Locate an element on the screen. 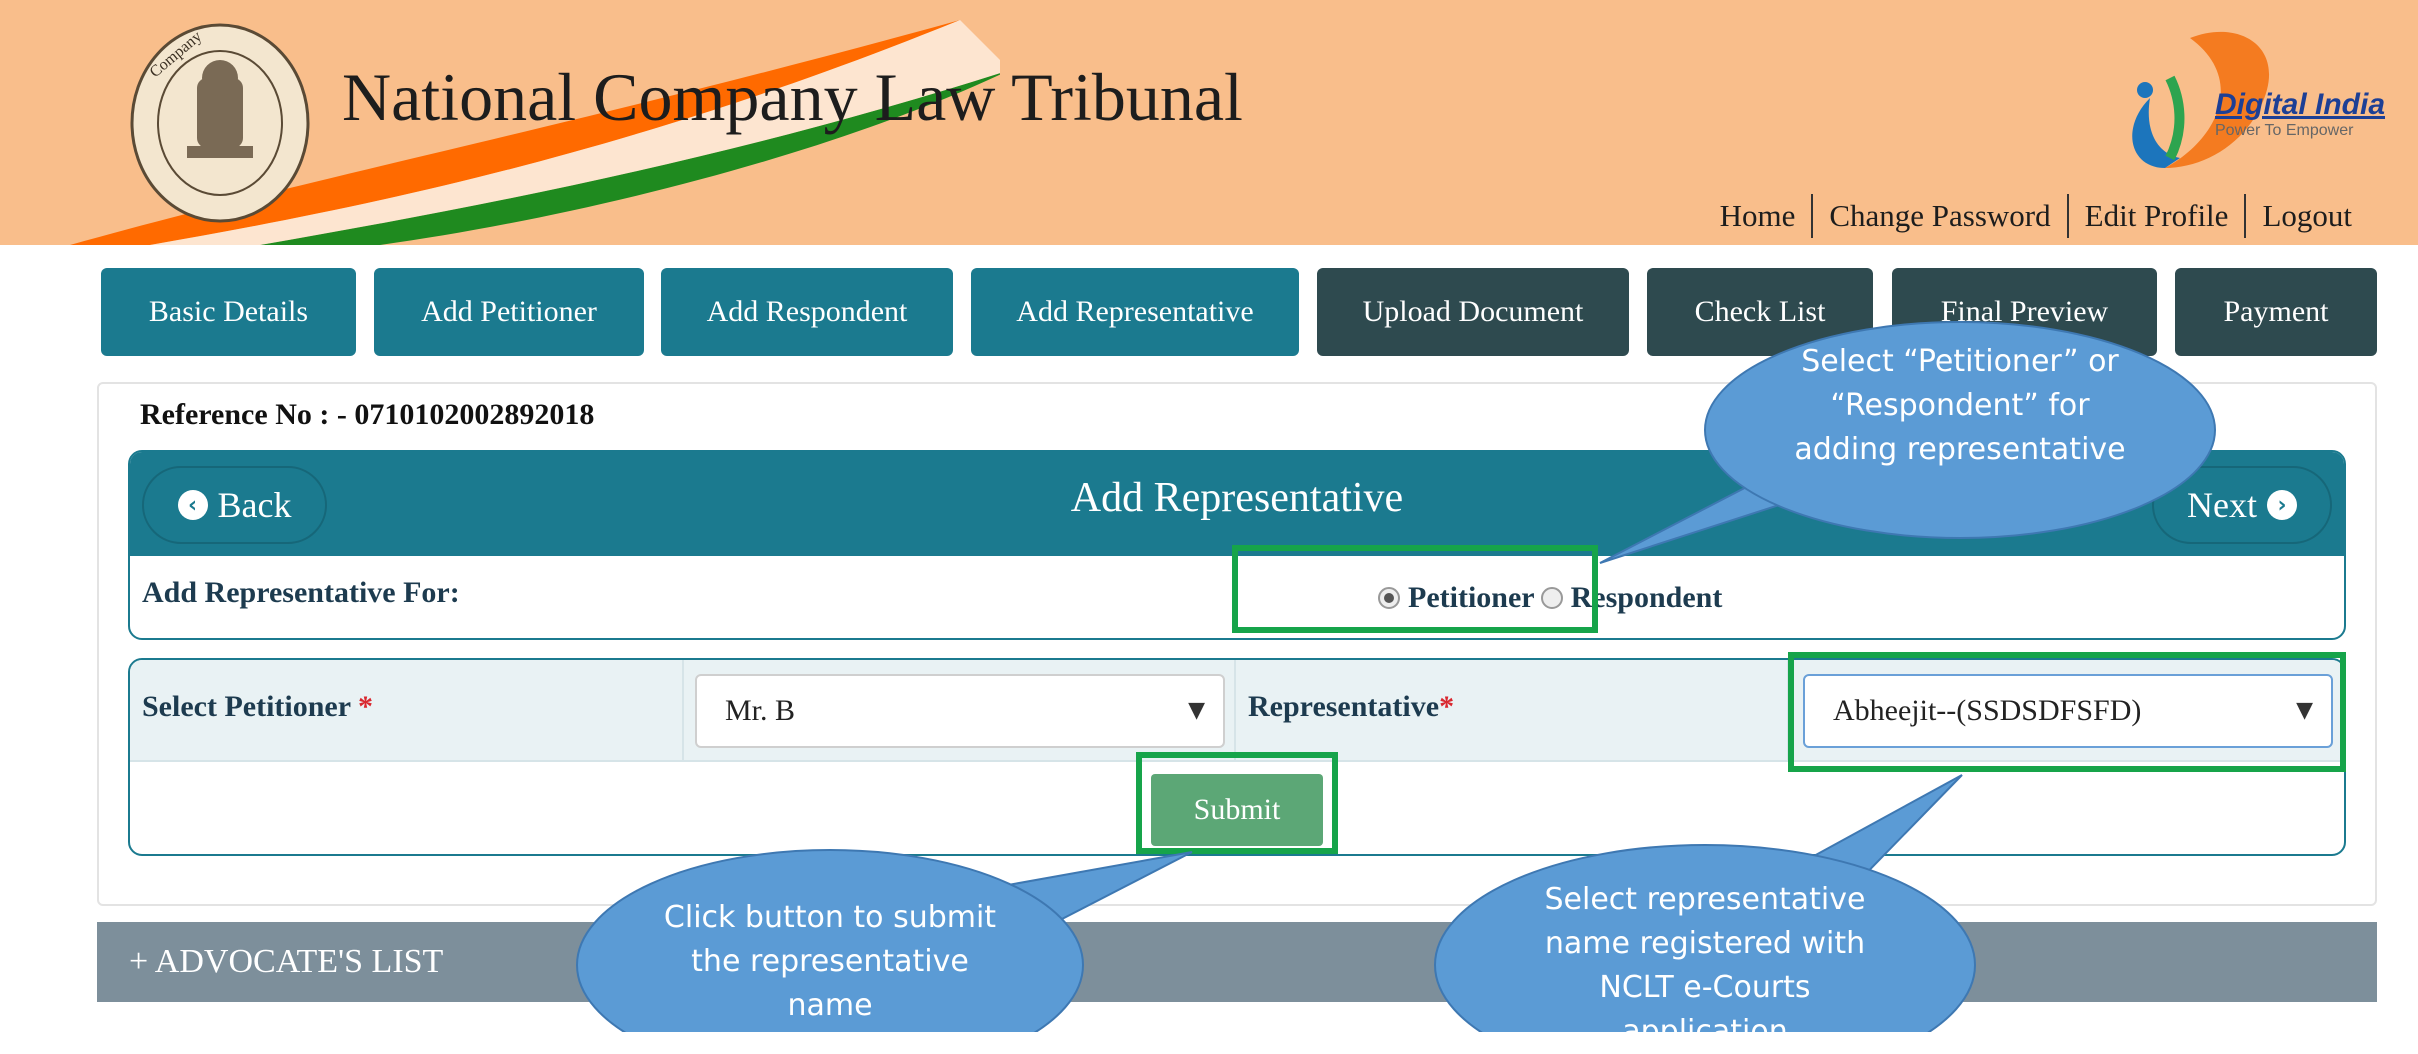 The width and height of the screenshot is (2418, 1054). petitioner-select: Mr. B ▼ is located at coordinates (960, 711).